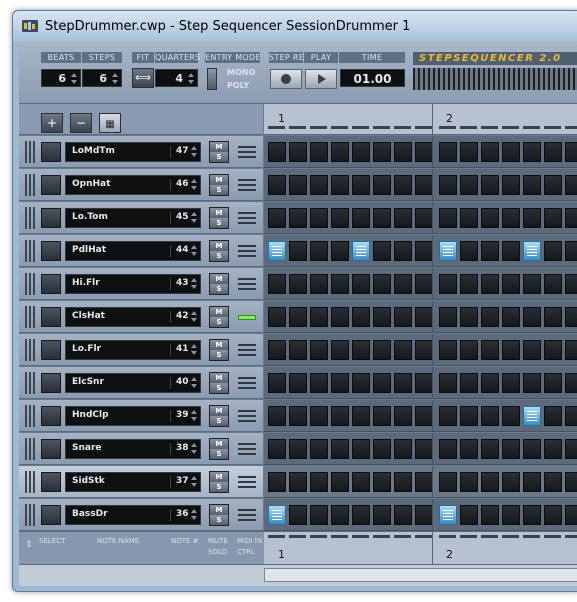 This screenshot has width=577, height=602. I want to click on note-name-field: Snare 38, so click(133, 449).